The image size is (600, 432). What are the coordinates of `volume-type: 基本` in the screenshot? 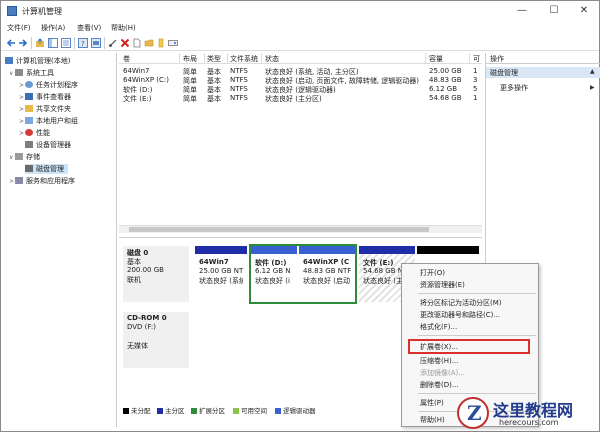 It's located at (214, 99).